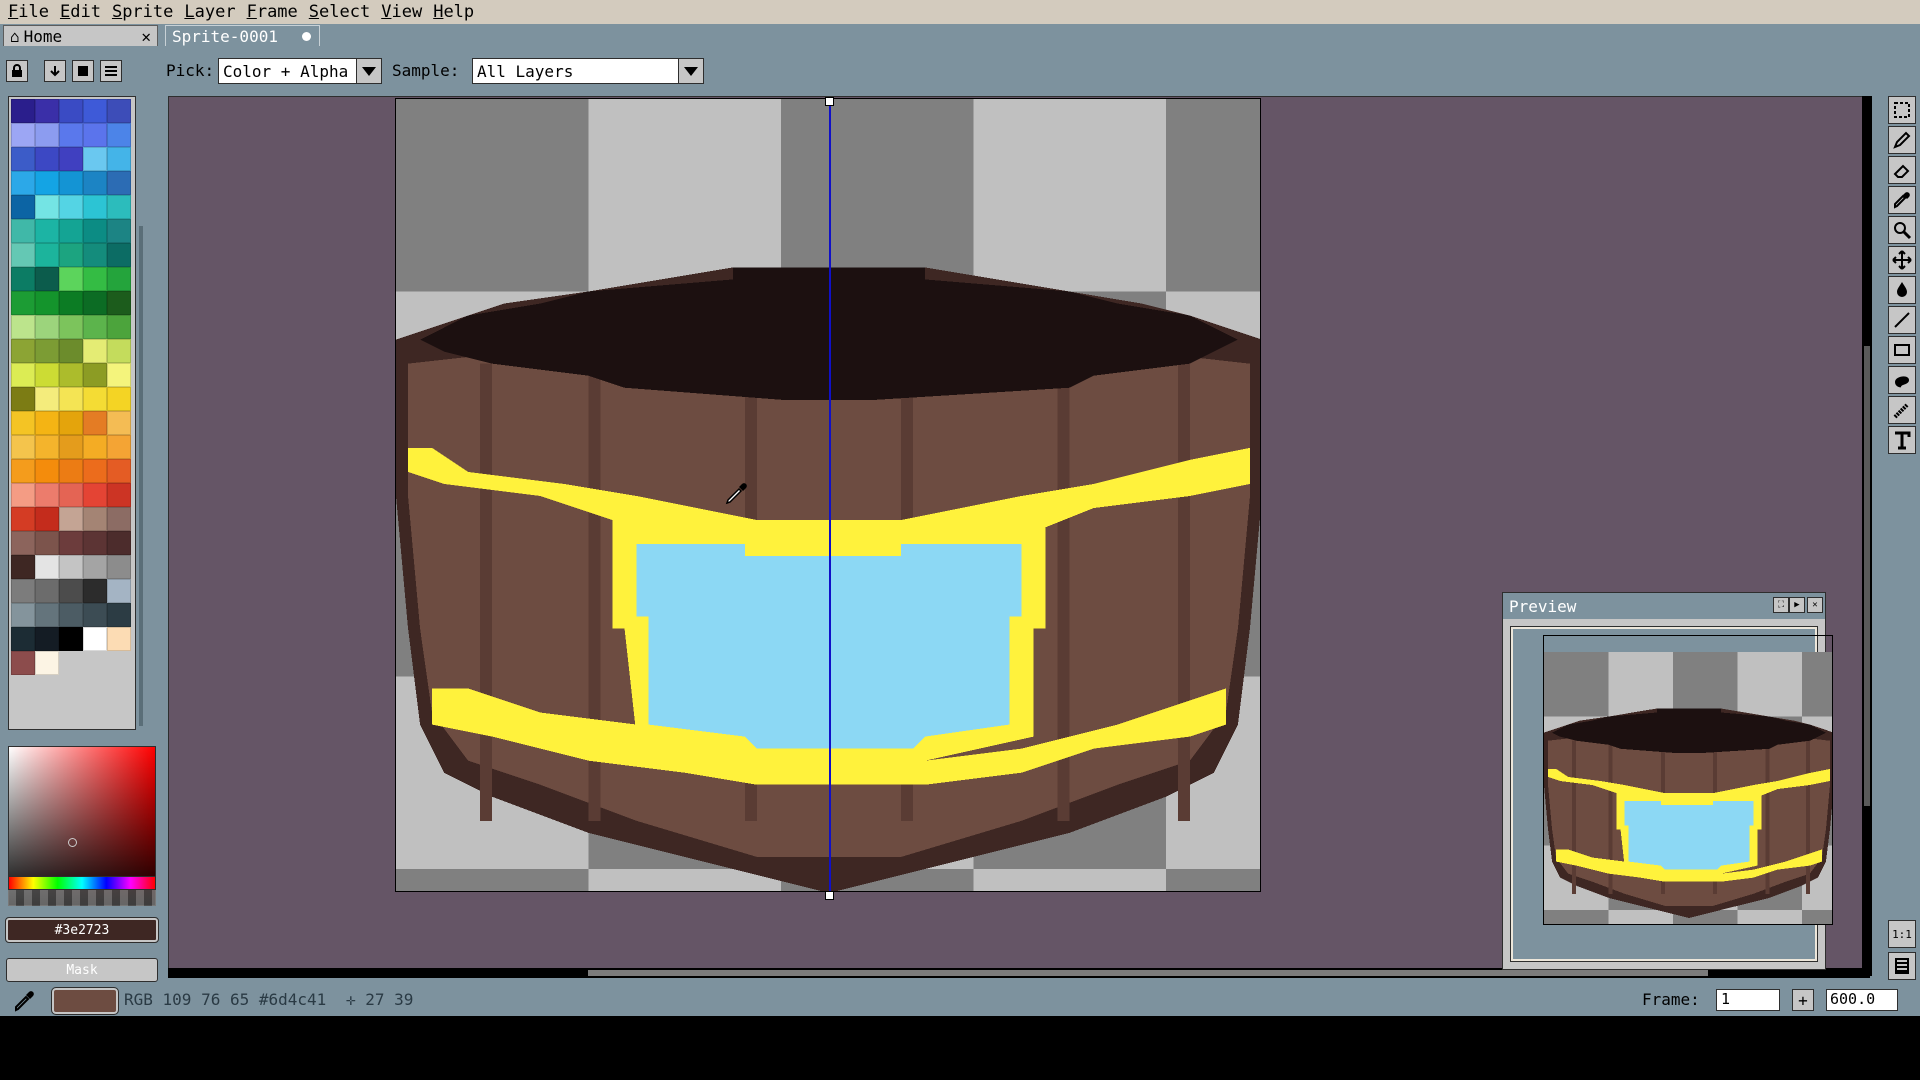 This screenshot has width=1920, height=1080. I want to click on alpha-slider, so click(82, 898).